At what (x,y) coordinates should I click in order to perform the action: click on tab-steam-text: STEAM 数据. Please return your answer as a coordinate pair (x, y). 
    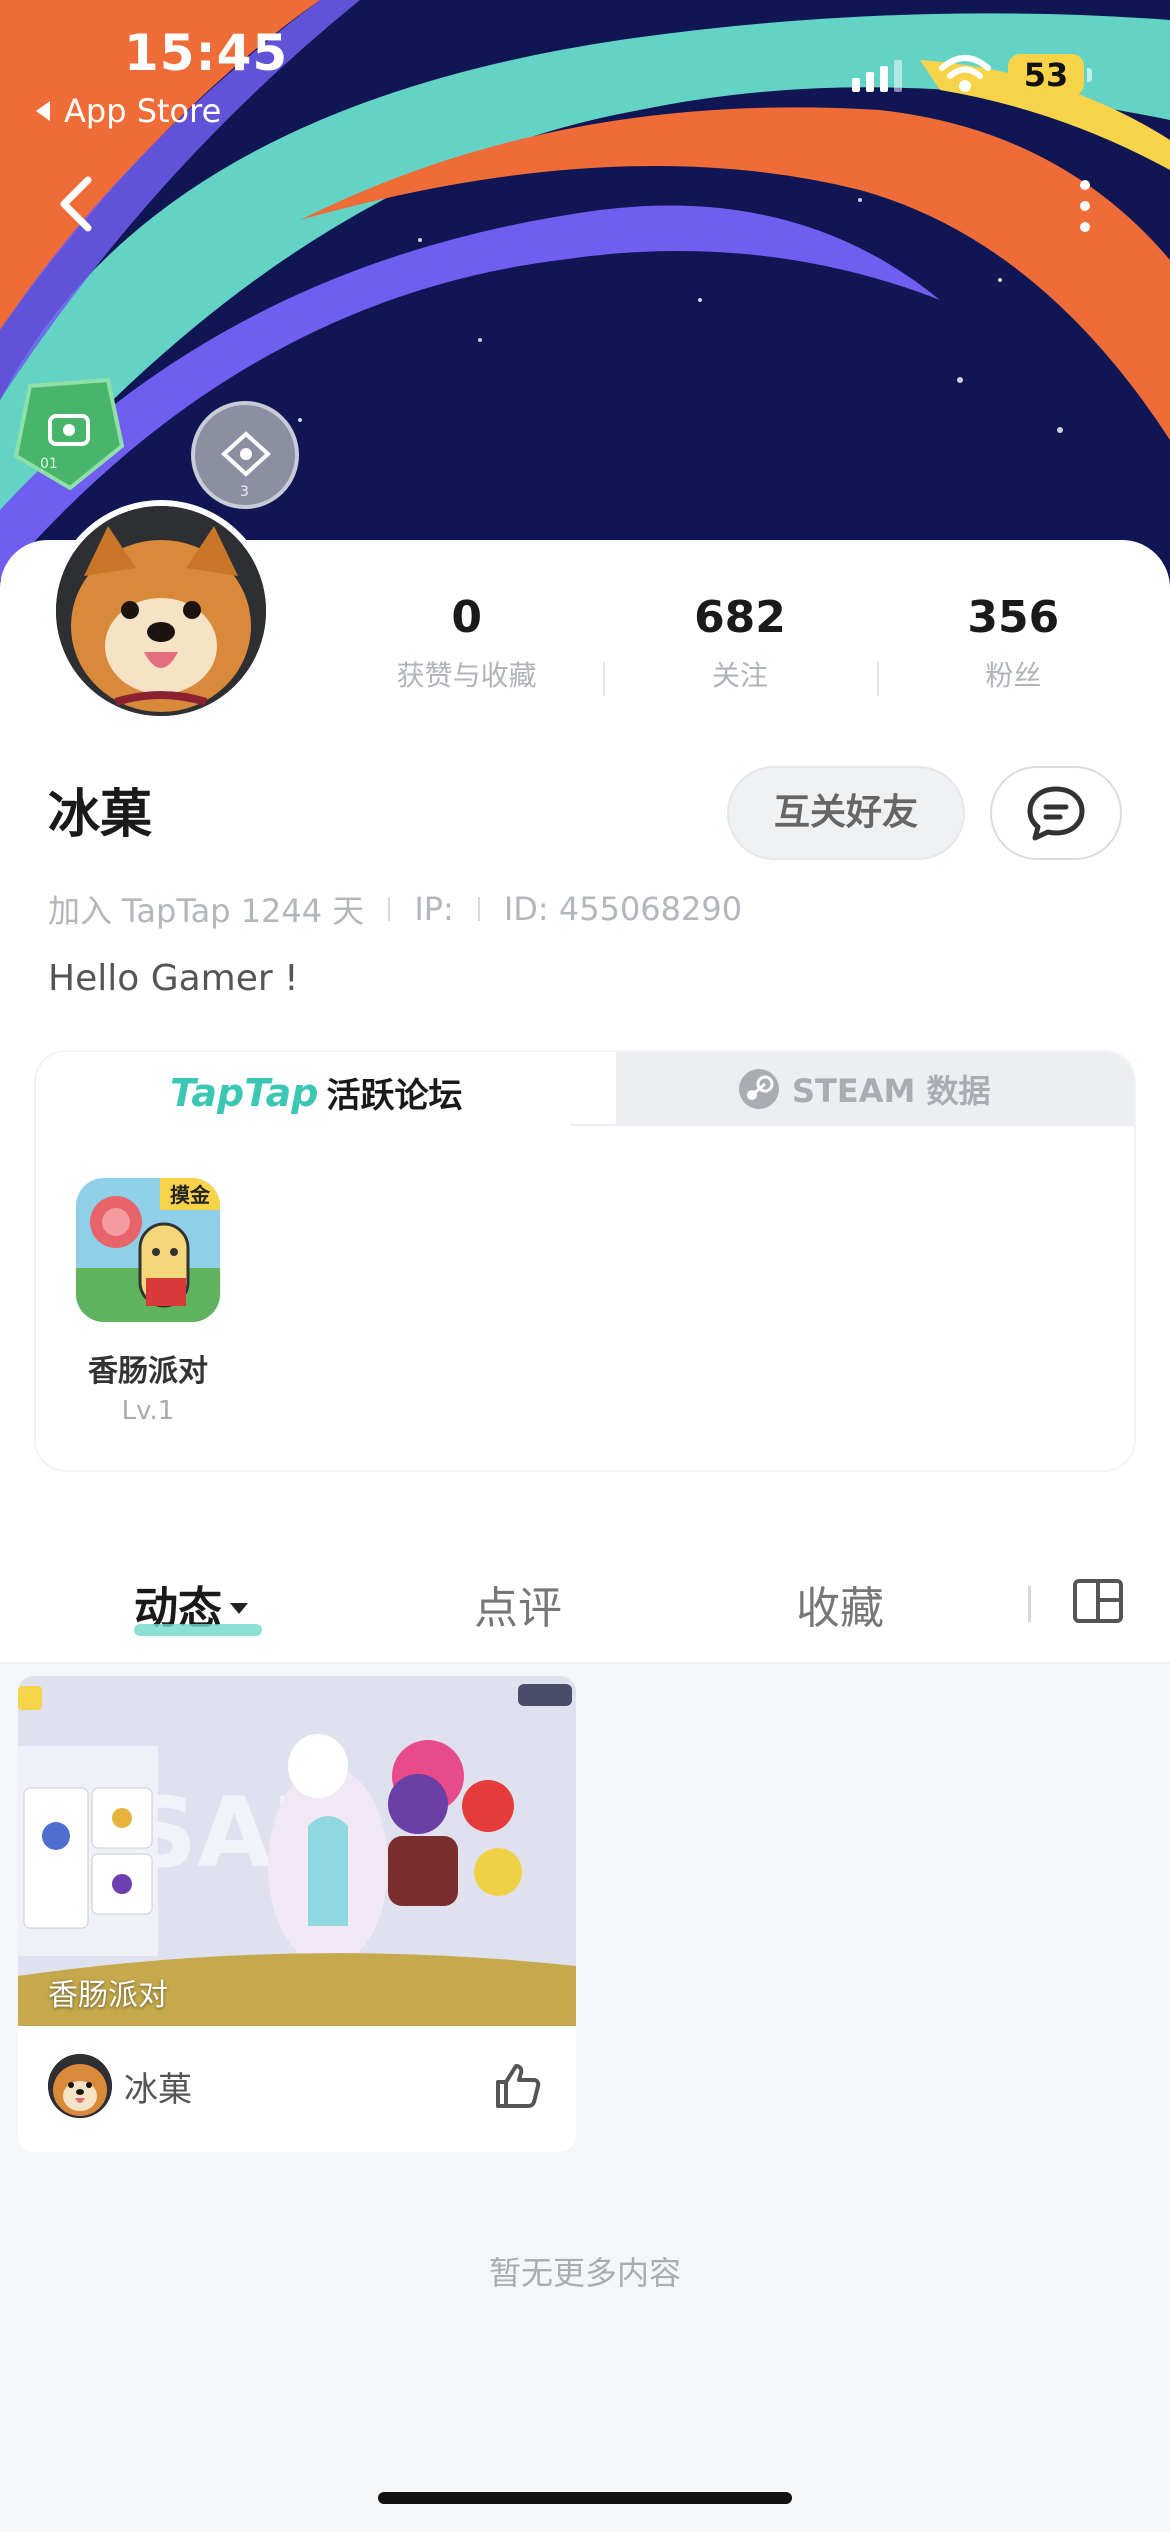
    Looking at the image, I should click on (891, 1091).